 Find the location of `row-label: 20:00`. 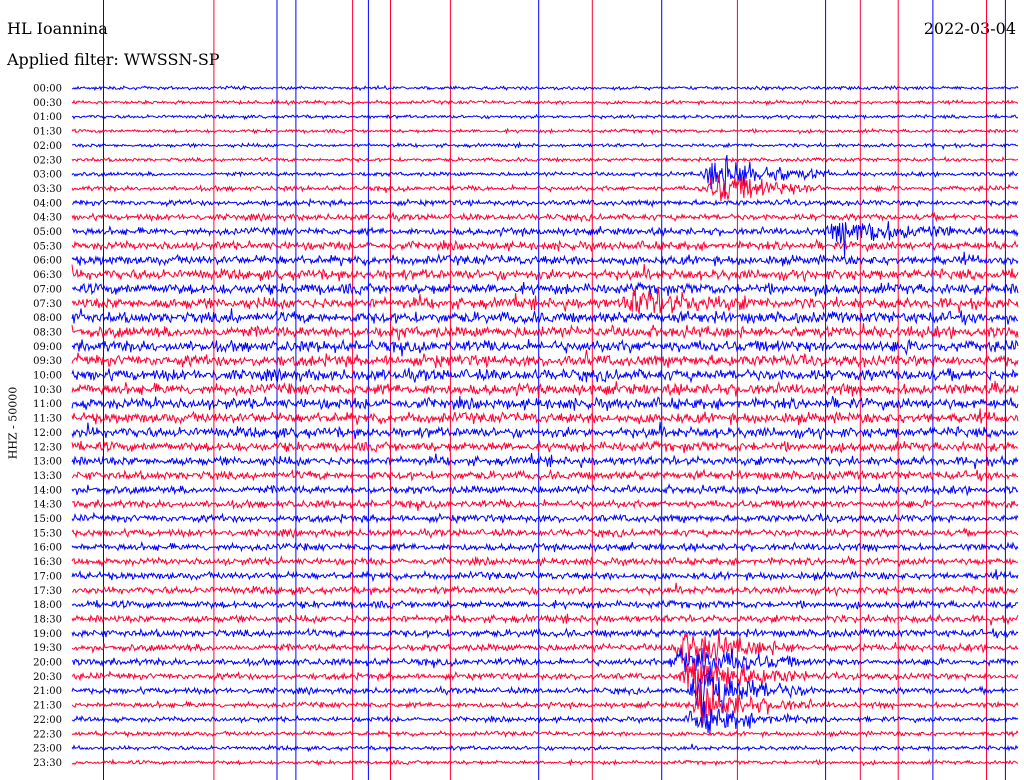

row-label: 20:00 is located at coordinates (47, 663).